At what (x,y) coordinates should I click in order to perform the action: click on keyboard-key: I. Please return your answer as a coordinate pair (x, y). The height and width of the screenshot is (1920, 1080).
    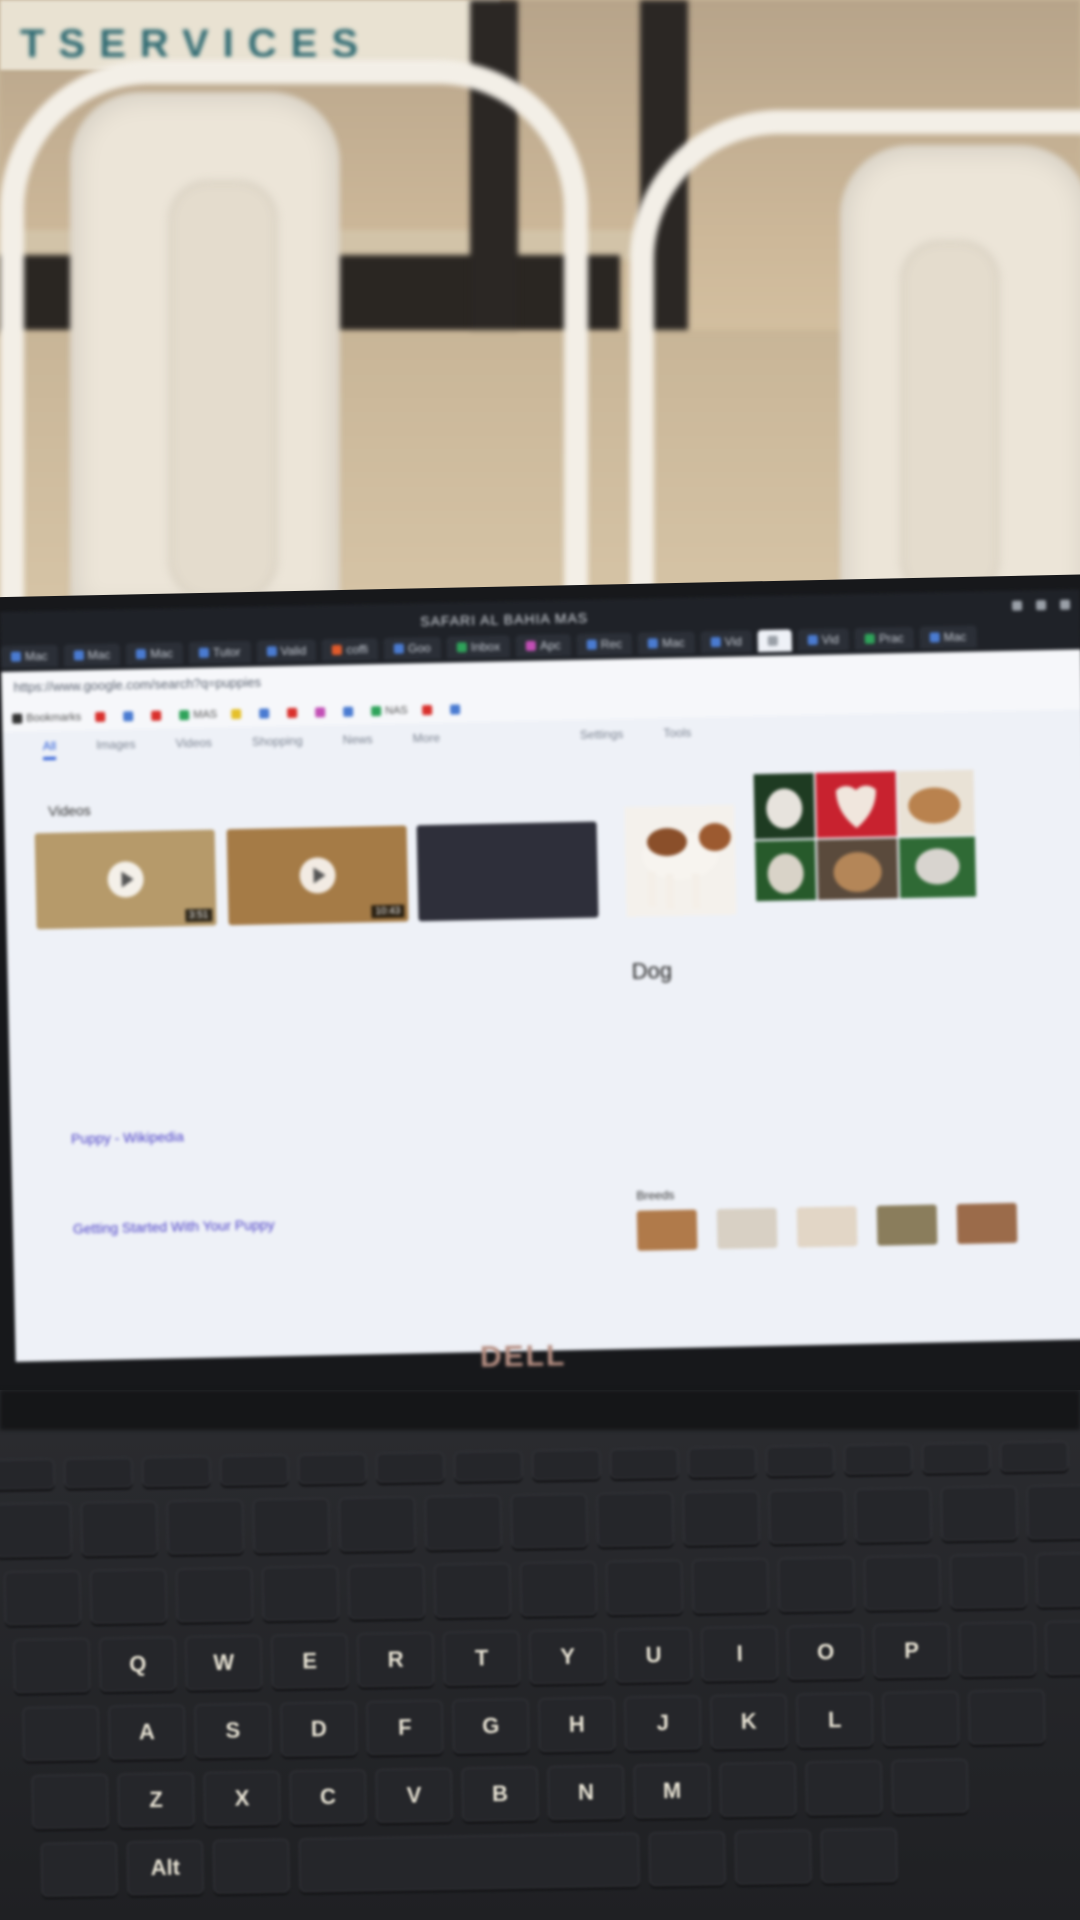
    Looking at the image, I should click on (740, 1654).